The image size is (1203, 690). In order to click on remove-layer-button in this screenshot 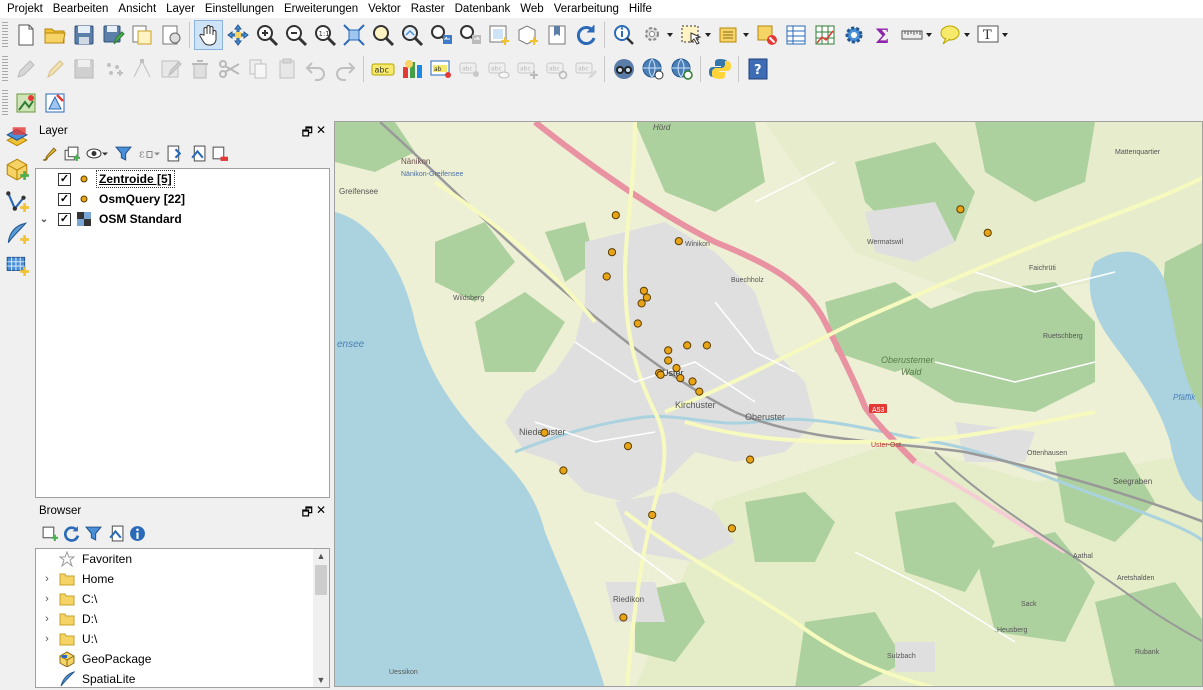, I will do `click(219, 153)`.